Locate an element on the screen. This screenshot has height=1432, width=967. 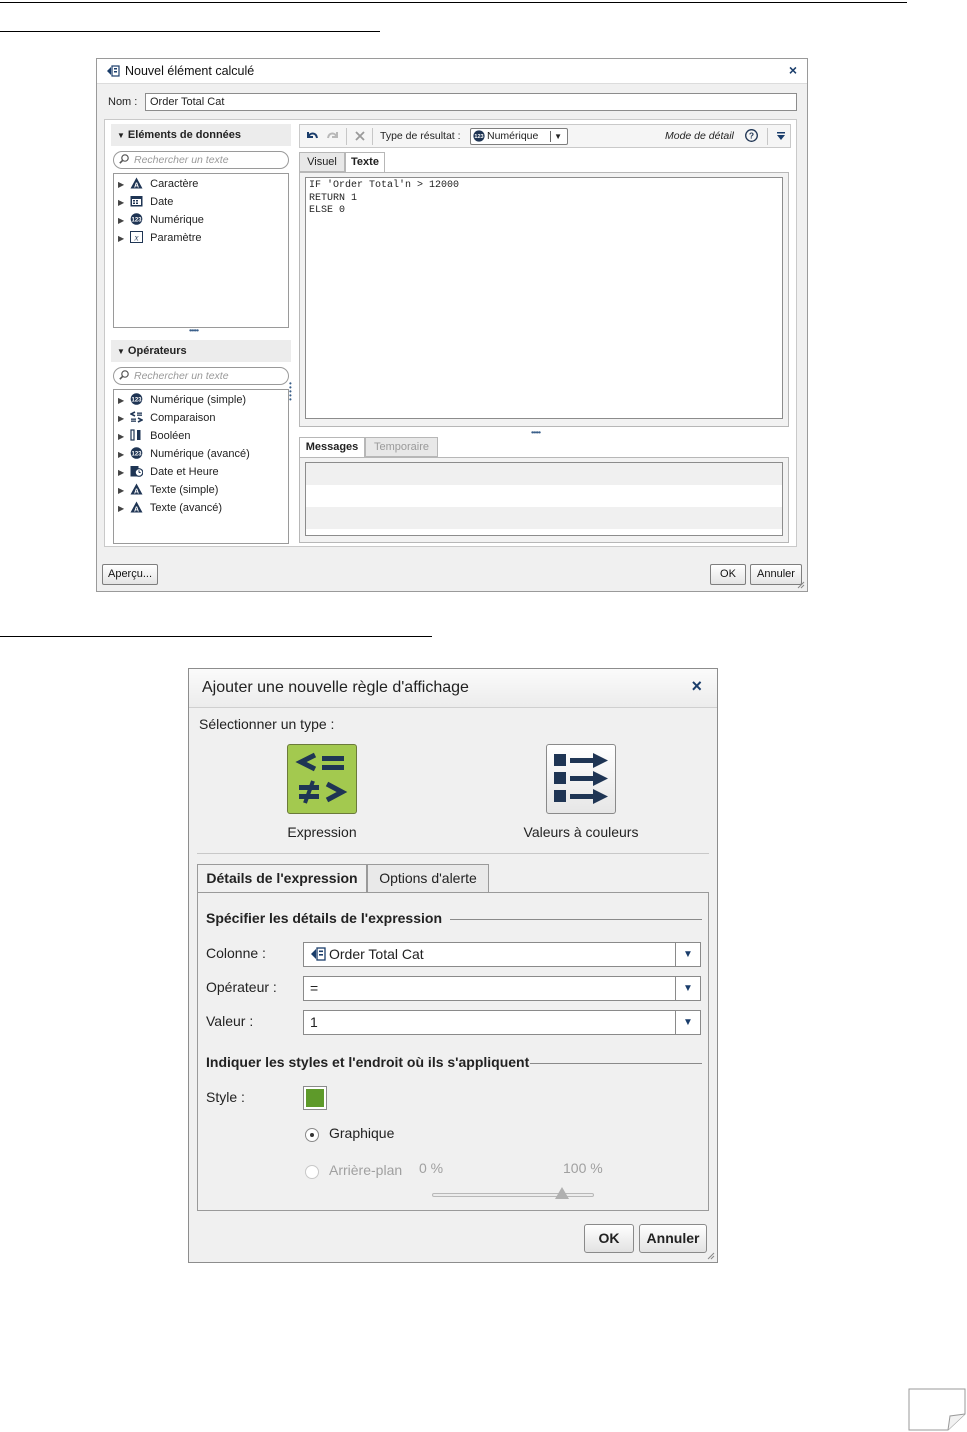
expression-icon is located at coordinates (321, 778).